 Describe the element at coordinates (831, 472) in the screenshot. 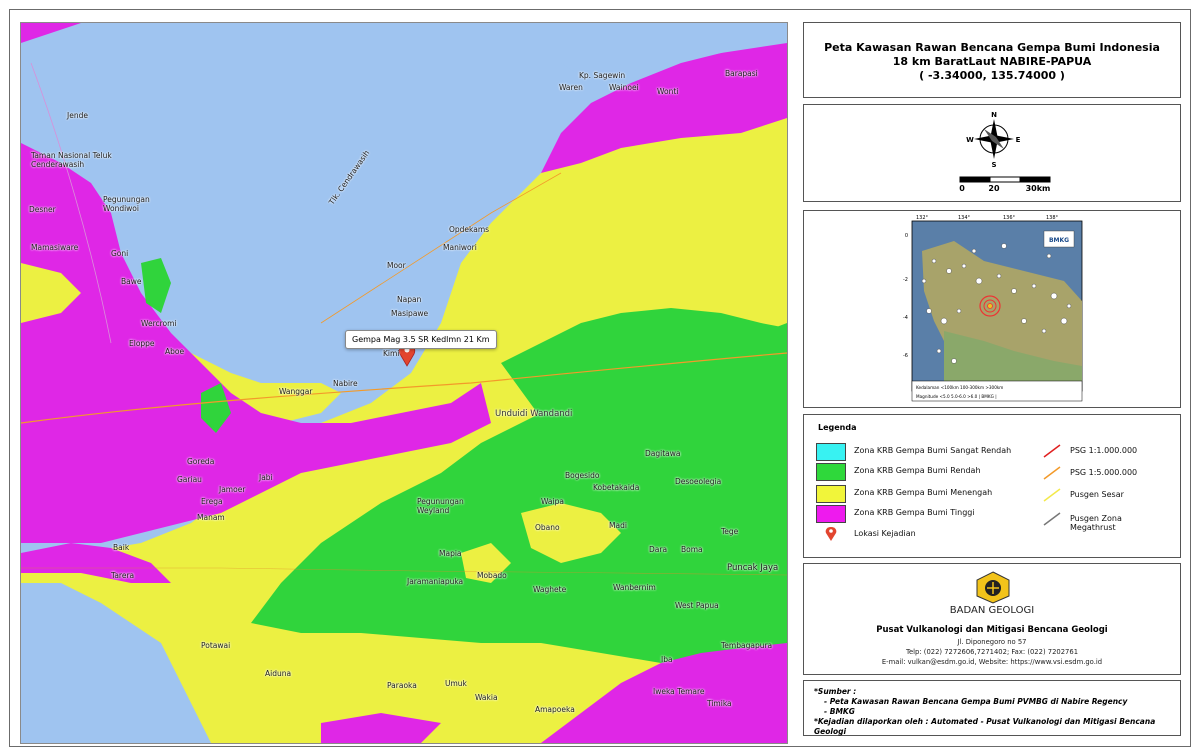

I see `legend-swatch-rendah` at that location.